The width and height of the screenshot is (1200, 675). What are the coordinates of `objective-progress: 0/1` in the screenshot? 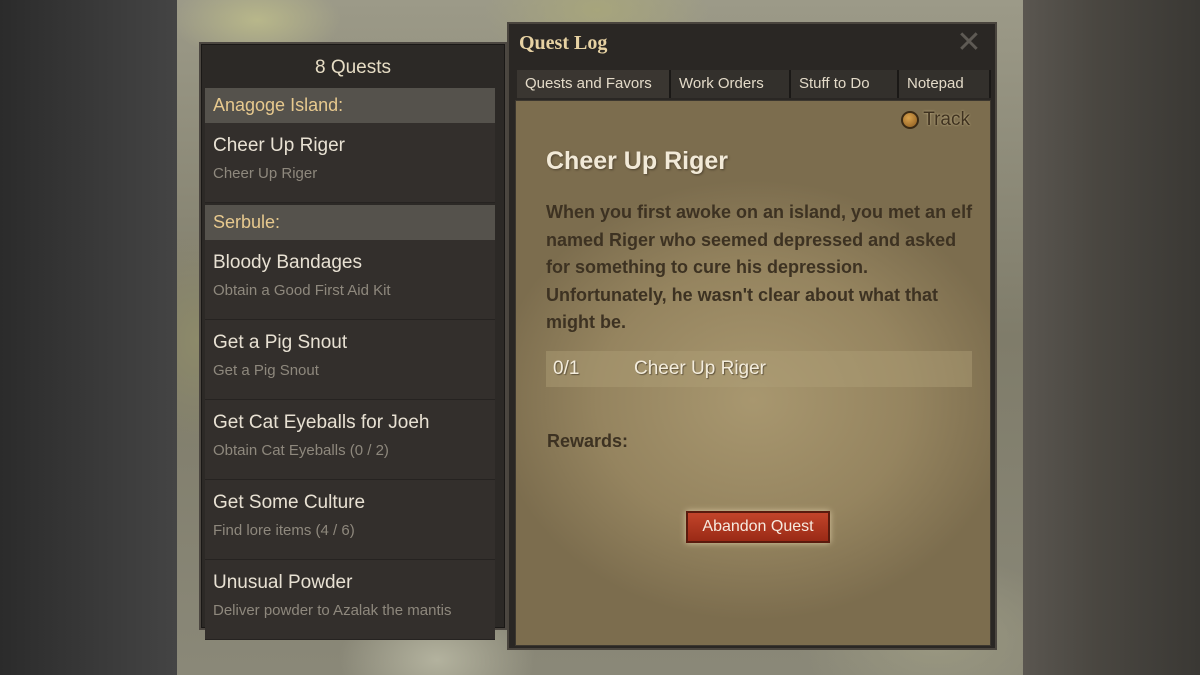 It's located at (566, 368).